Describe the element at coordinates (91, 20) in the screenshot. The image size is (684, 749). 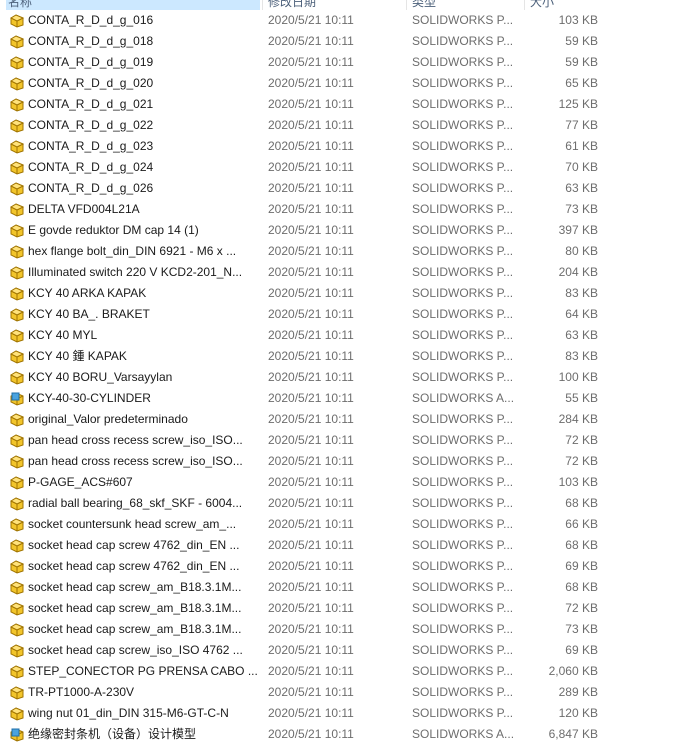
I see `file-name: CONTA_R_D_d_g_016` at that location.